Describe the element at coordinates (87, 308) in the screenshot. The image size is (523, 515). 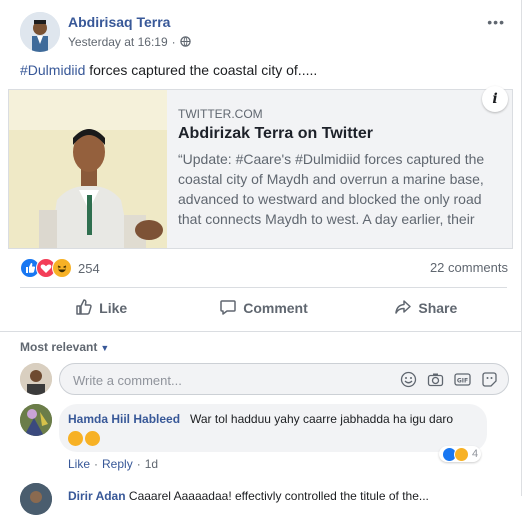
I see `thumbs-up-icon` at that location.